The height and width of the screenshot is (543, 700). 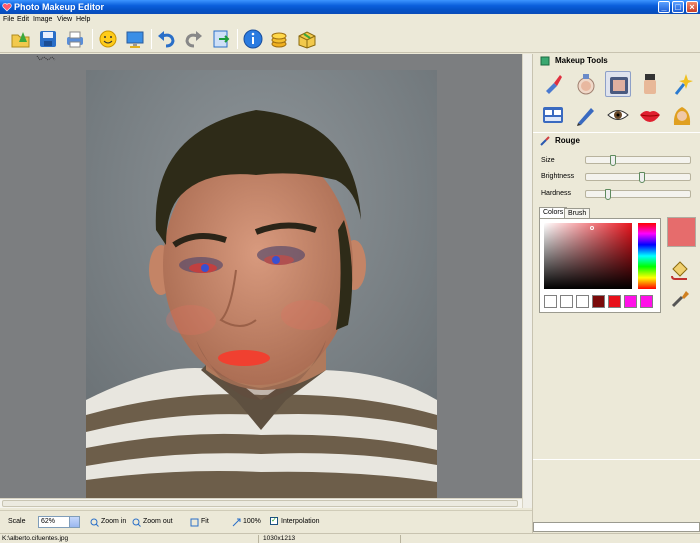 What do you see at coordinates (681, 232) in the screenshot?
I see `current-color-preview` at bounding box center [681, 232].